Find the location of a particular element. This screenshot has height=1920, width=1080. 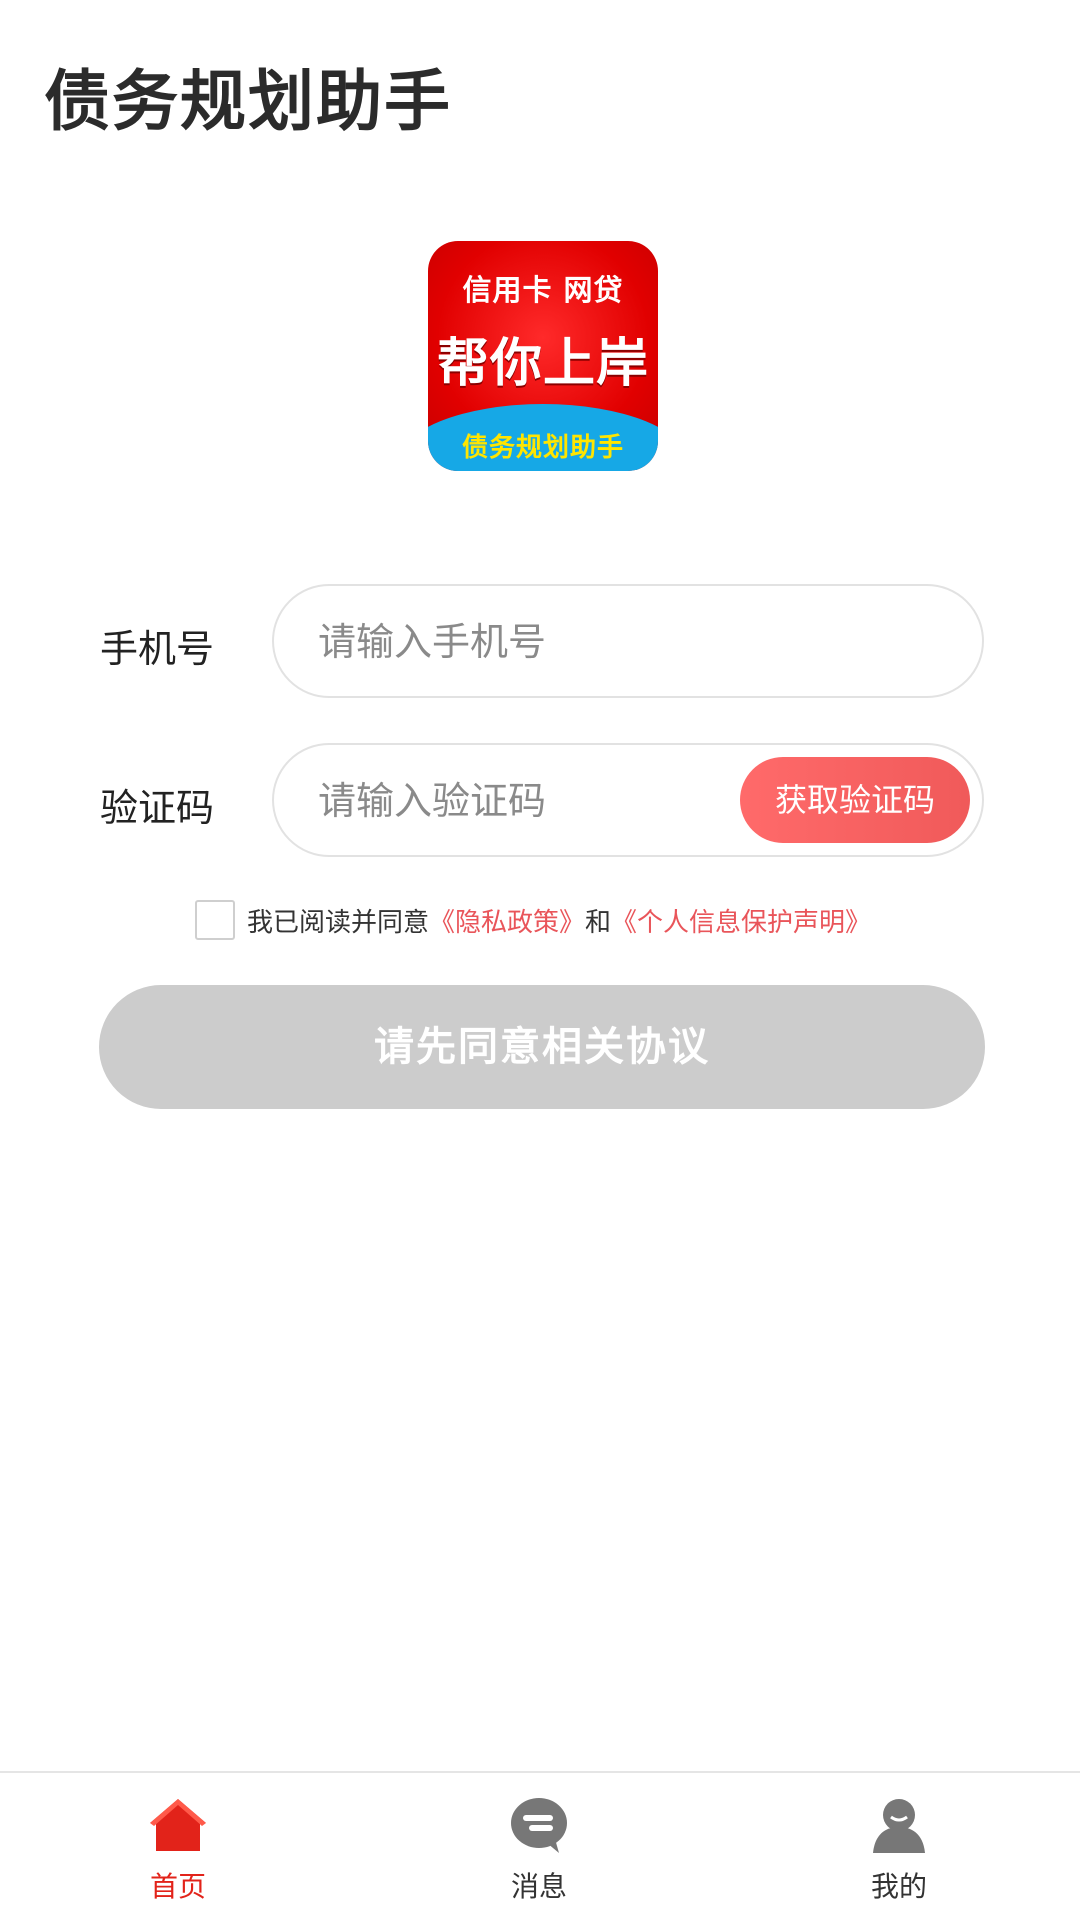

logo-line-2: 帮你上岸 is located at coordinates (542, 364).